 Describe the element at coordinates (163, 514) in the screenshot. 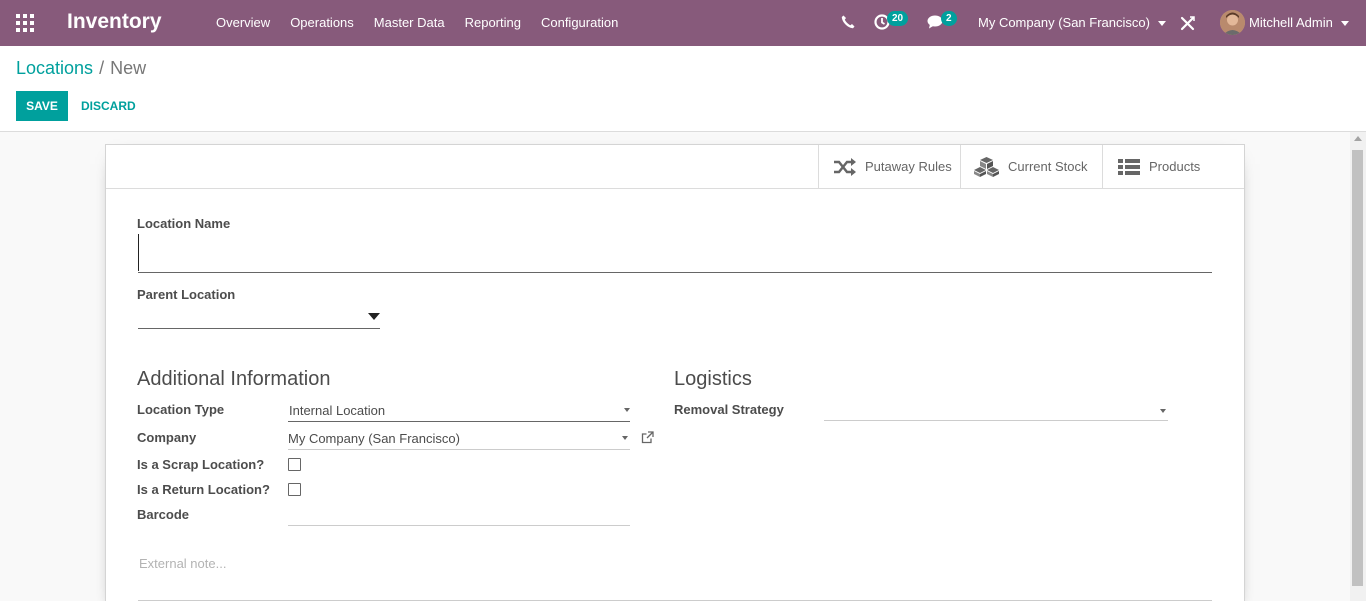

I see `barcode-label: Barcode` at that location.